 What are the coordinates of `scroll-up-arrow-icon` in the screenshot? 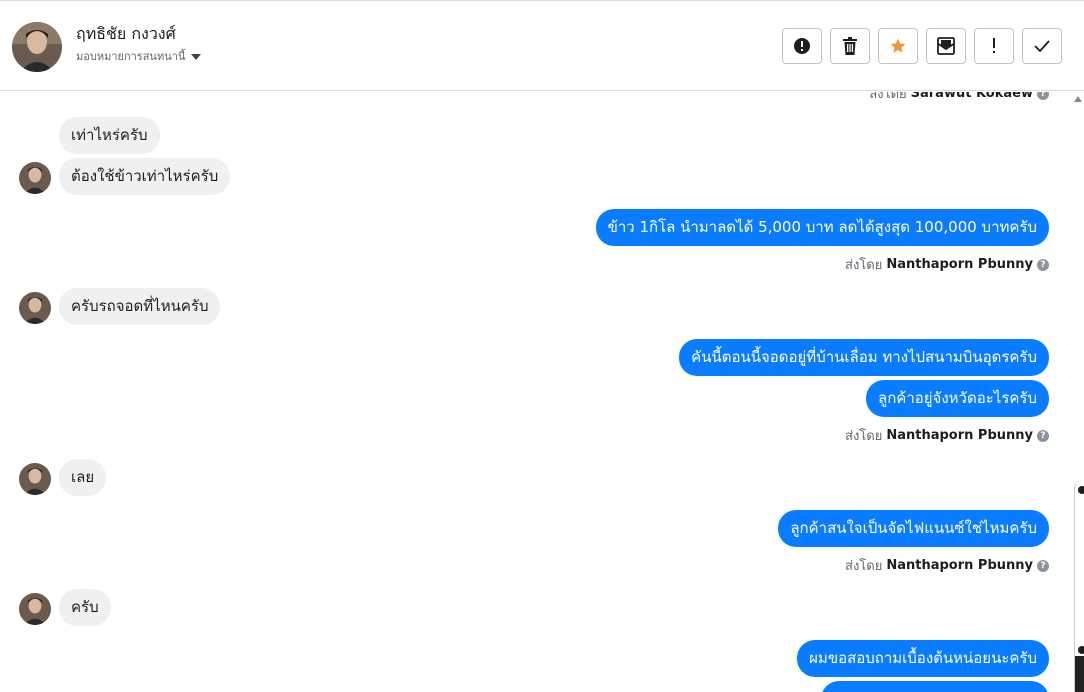 It's located at (1078, 99).